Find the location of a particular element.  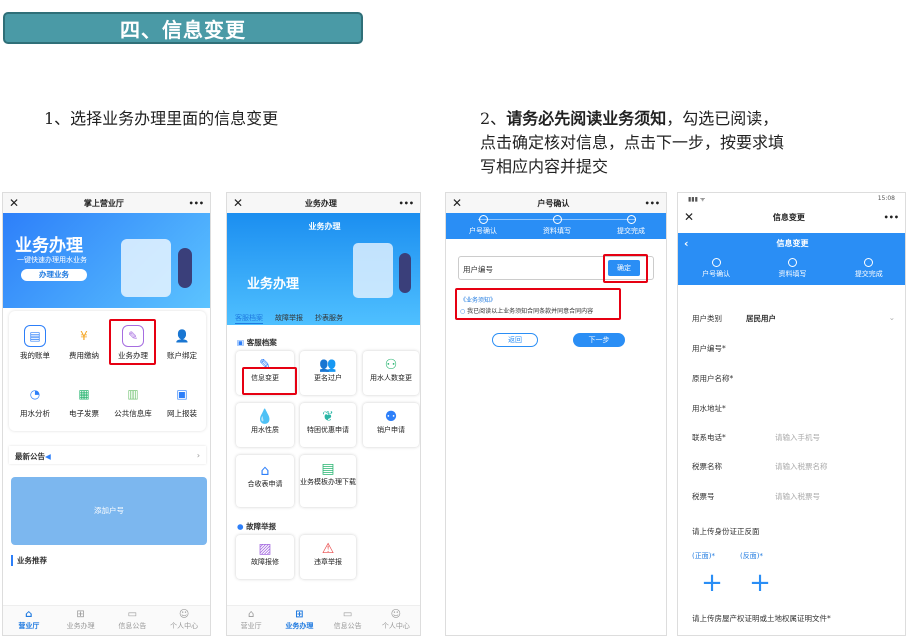

books-icon: ▥ is located at coordinates (133, 394).